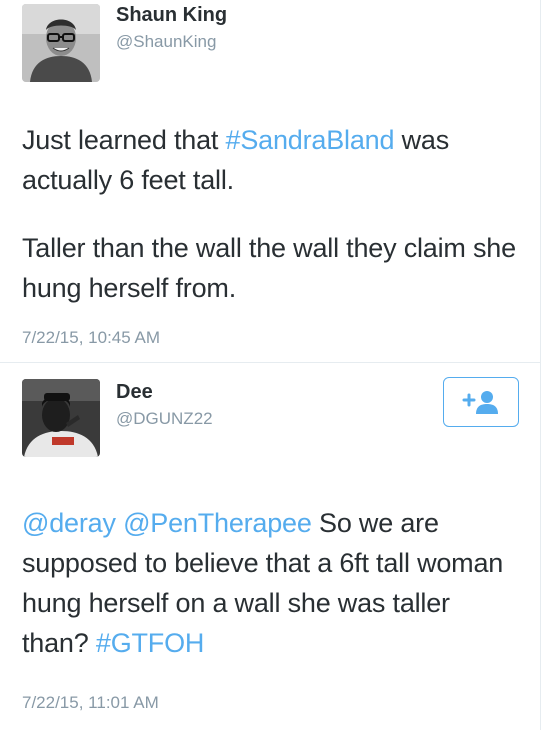 The width and height of the screenshot is (541, 731). Describe the element at coordinates (217, 523) in the screenshot. I see `mention-link: @PenTherapee` at that location.